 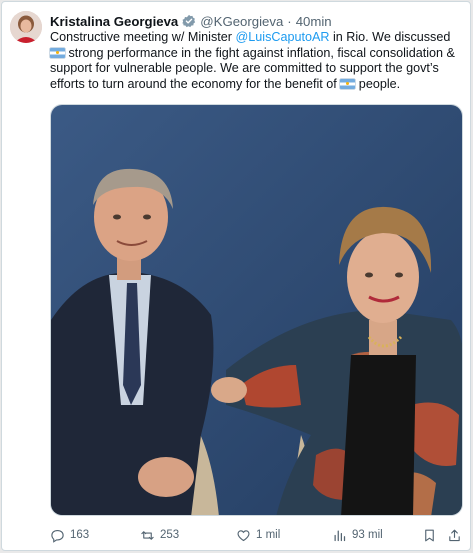 I want to click on share-button, so click(x=454, y=535).